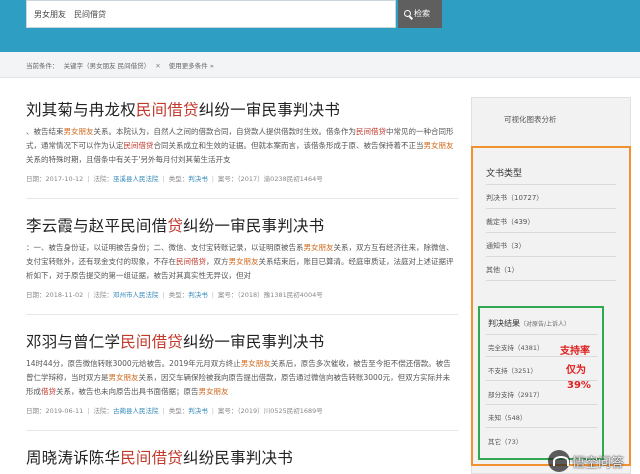 This screenshot has height=474, width=640. What do you see at coordinates (191, 66) in the screenshot?
I see `more-conditions-link: 使用更多条件 »` at bounding box center [191, 66].